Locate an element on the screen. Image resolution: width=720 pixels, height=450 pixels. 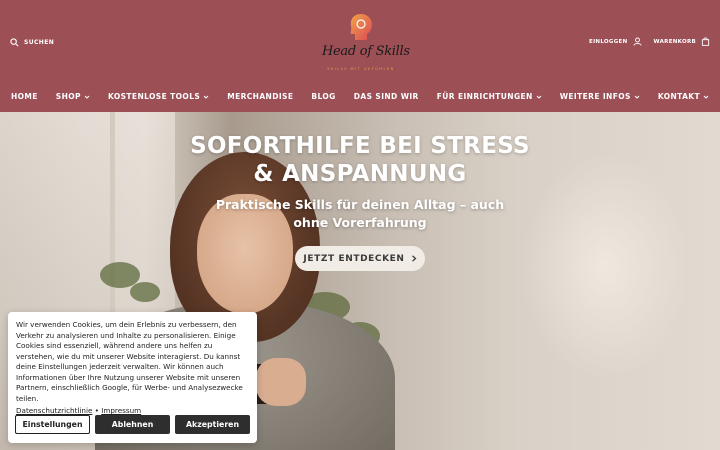
nav-label: KONTAKT is located at coordinates (679, 96).